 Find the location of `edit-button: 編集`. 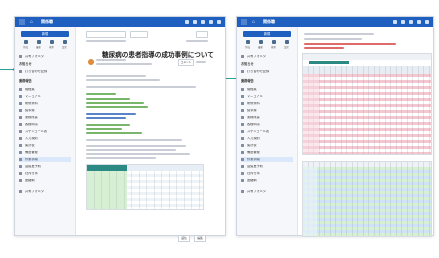

edit-button: 編集 is located at coordinates (200, 238).